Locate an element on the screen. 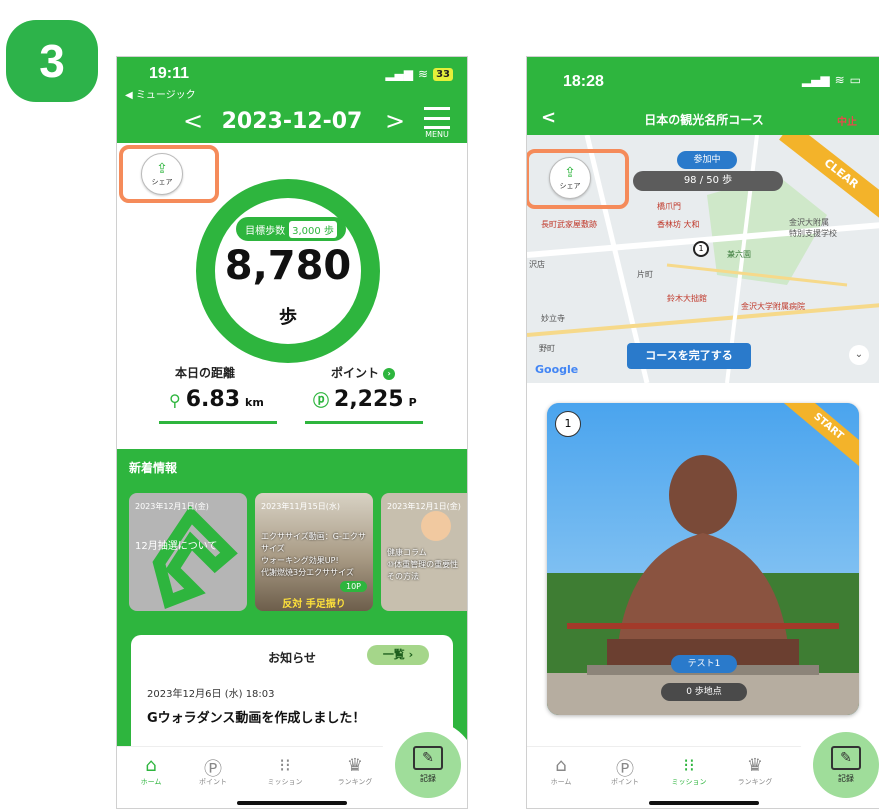 The width and height of the screenshot is (879, 809). menu-button: MENU is located at coordinates (437, 123).